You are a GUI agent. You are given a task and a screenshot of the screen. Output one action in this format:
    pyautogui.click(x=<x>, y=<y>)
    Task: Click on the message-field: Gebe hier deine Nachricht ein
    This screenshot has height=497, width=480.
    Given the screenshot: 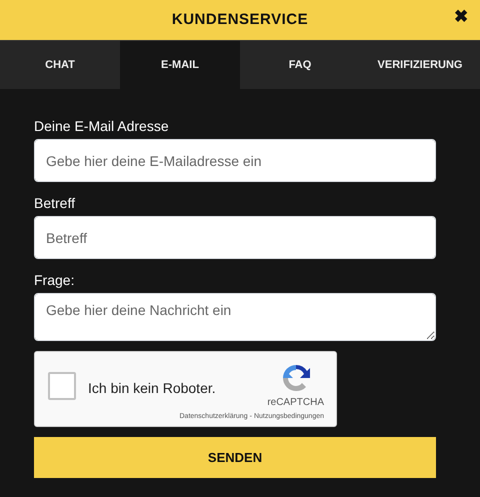 What is the action you would take?
    pyautogui.click(x=235, y=317)
    